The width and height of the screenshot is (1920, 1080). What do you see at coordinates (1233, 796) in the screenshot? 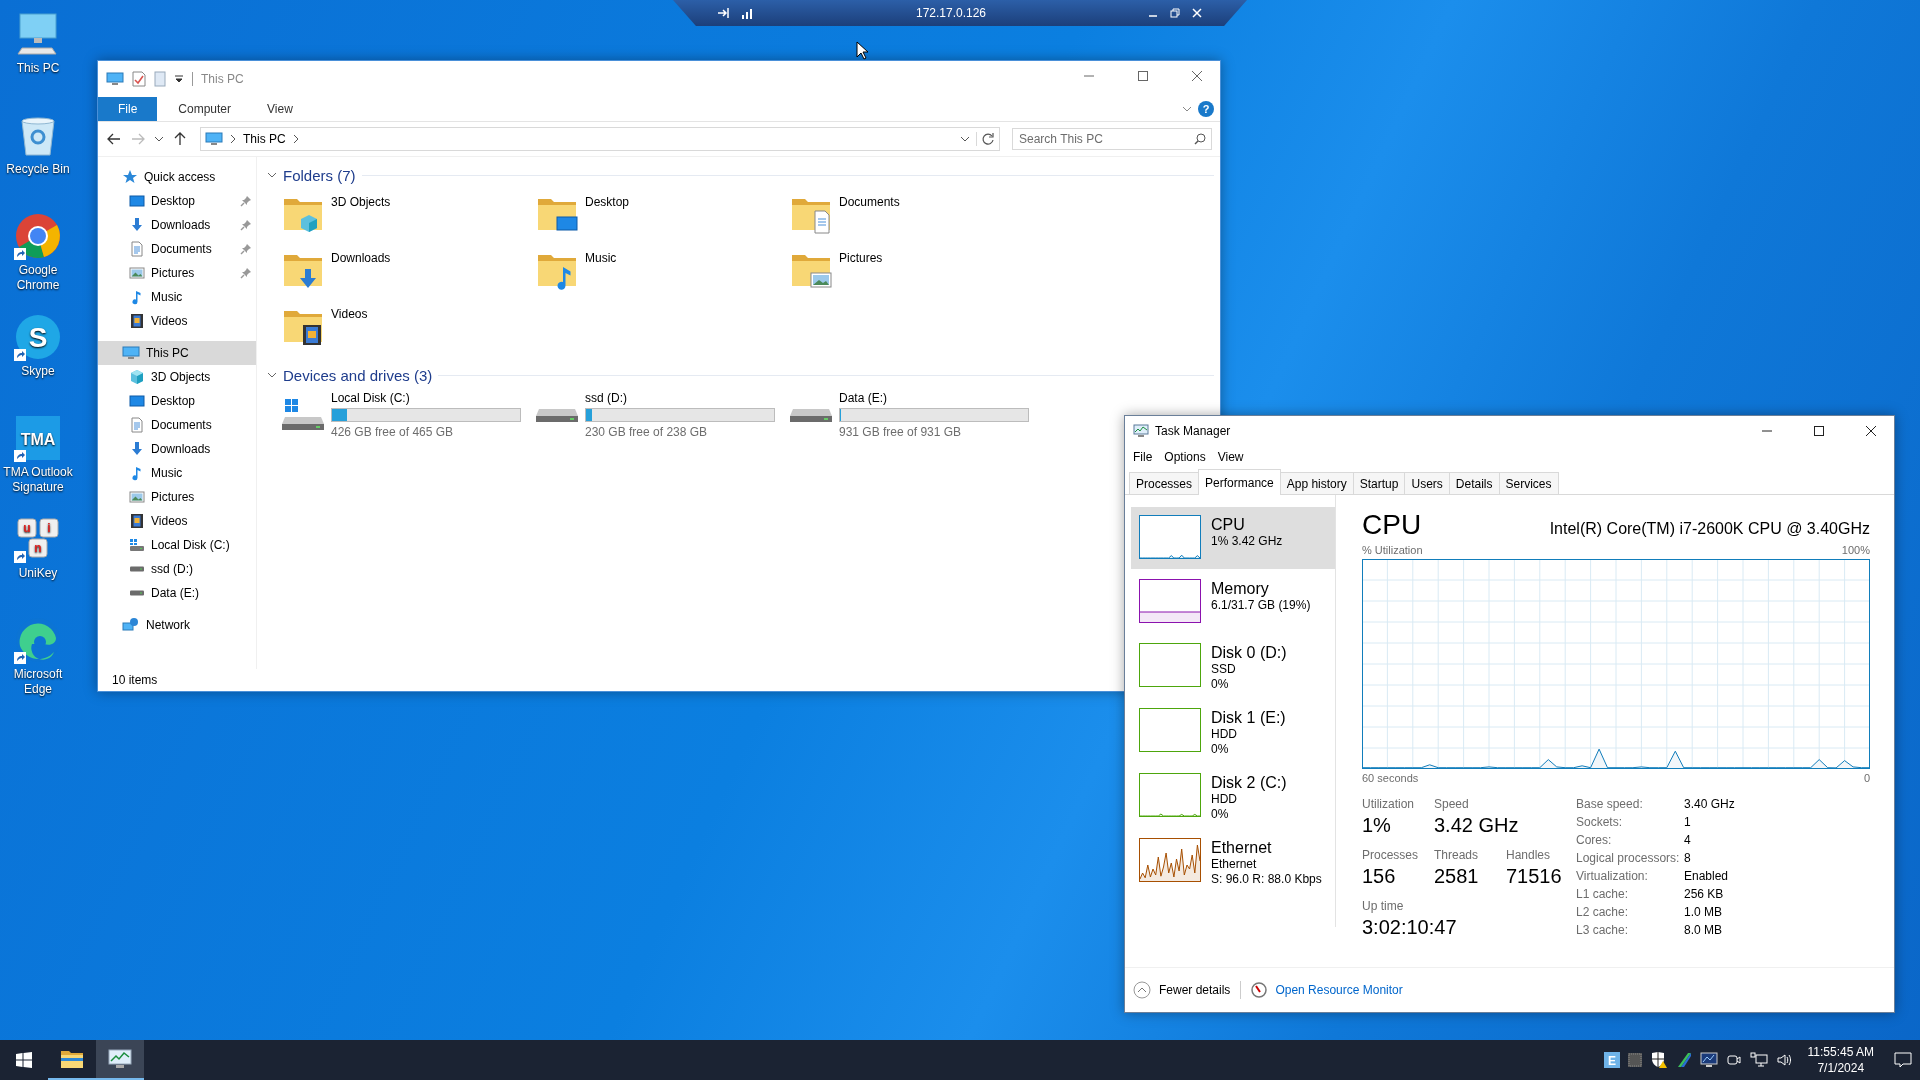
I see `resource-item: Disk 2 (C:) HDD 0%` at bounding box center [1233, 796].